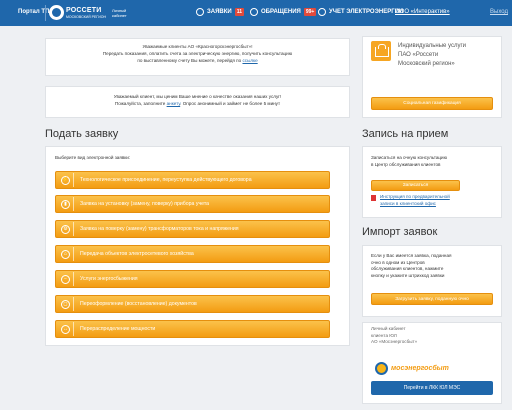  I want to click on energy-services-label: Услуги энергосбыжения, so click(109, 279).